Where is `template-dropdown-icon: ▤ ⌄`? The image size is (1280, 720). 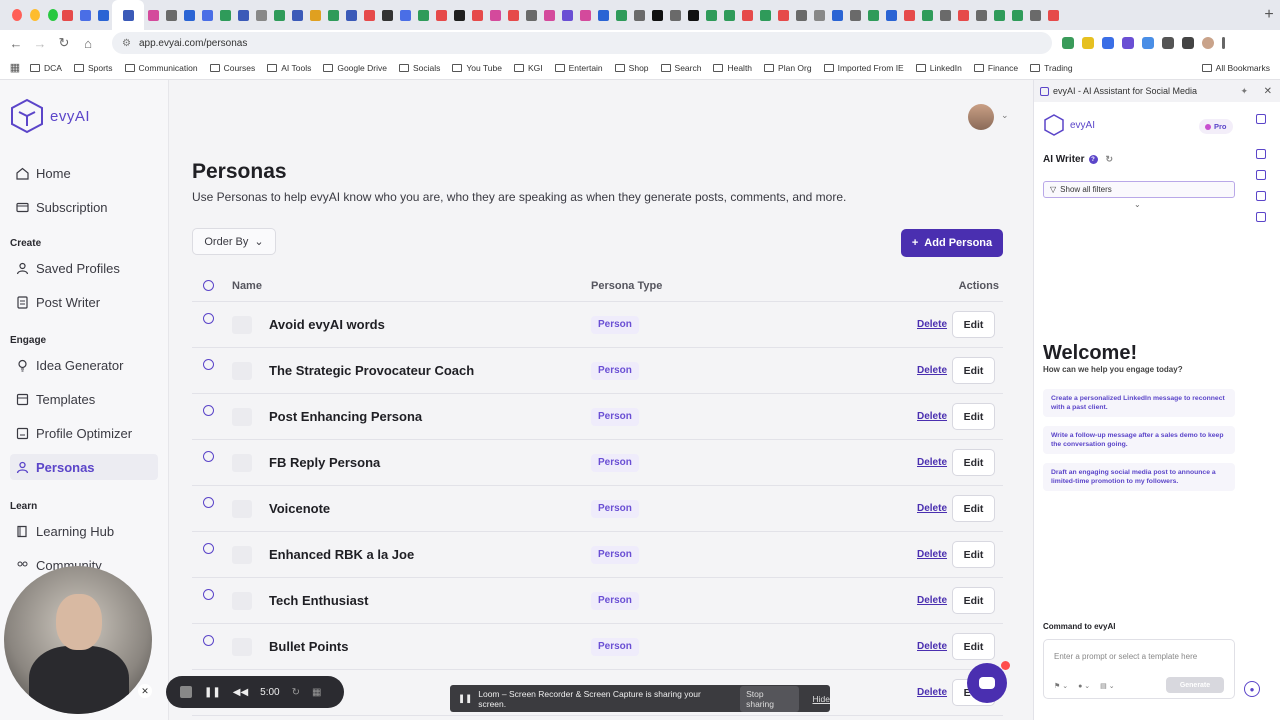
template-dropdown-icon: ▤ ⌄ is located at coordinates (1107, 686).